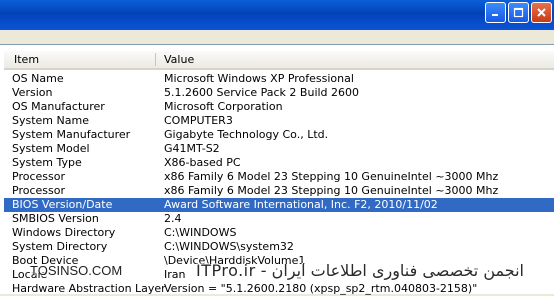 This screenshot has height=296, width=554. What do you see at coordinates (198, 120) in the screenshot?
I see `row-value: COMPUTER3` at bounding box center [198, 120].